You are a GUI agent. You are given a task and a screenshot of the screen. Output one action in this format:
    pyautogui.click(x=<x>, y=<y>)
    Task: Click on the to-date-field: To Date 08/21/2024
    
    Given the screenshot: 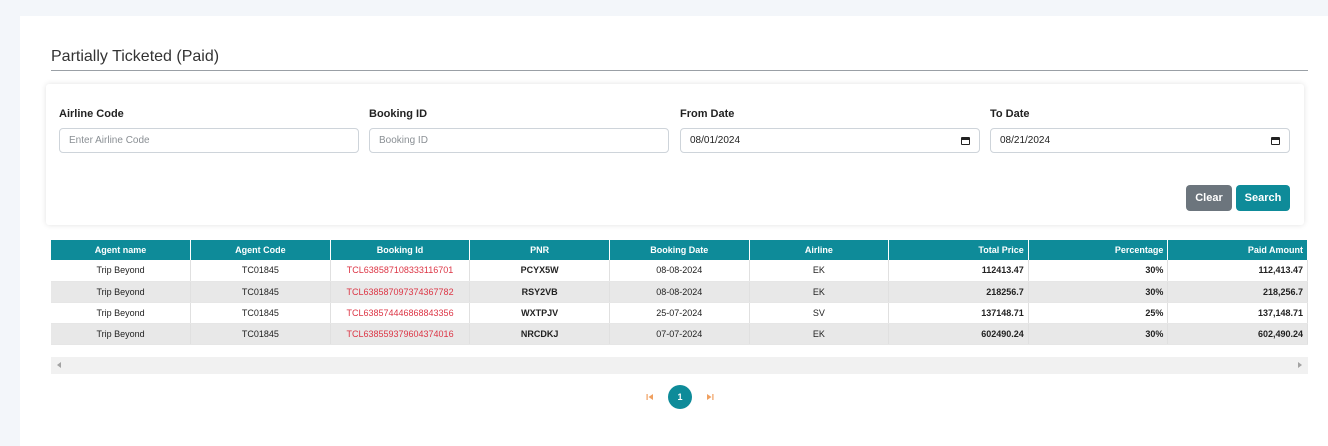 What is the action you would take?
    pyautogui.click(x=1140, y=130)
    